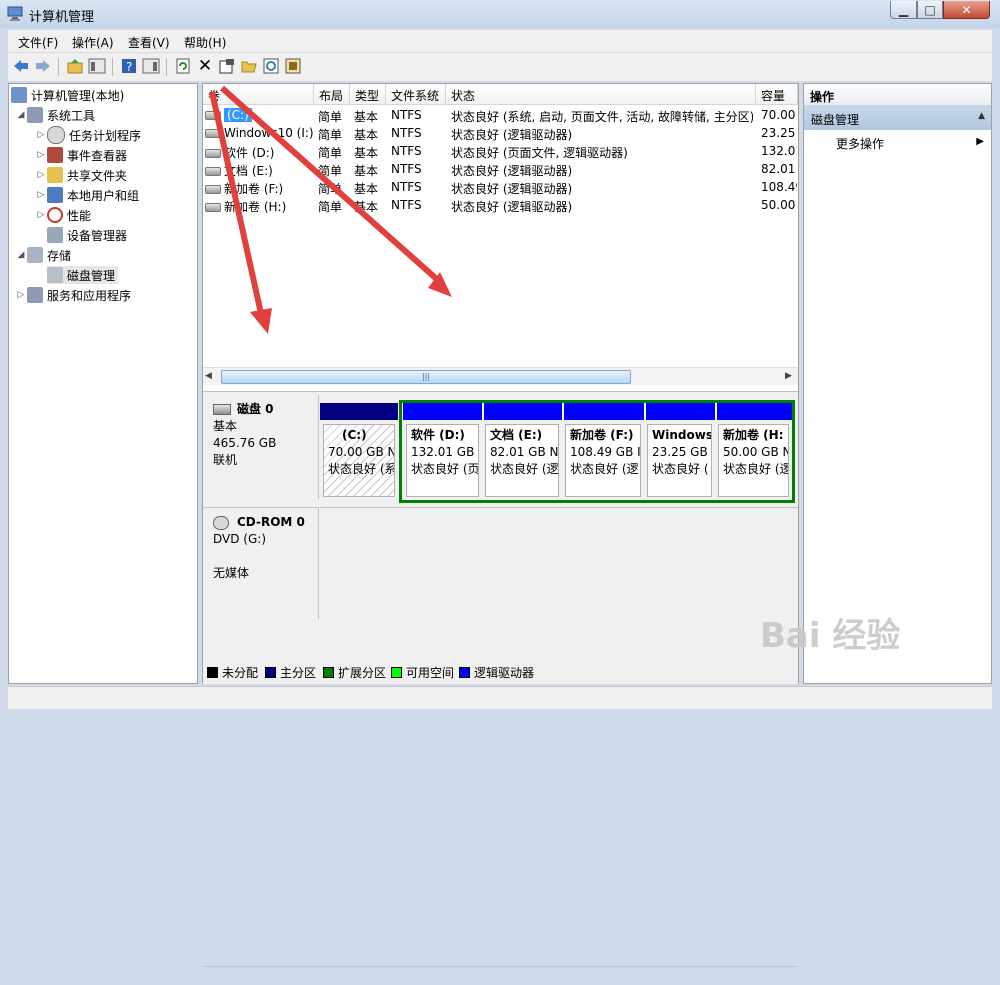 The width and height of the screenshot is (1000, 985). Describe the element at coordinates (293, 66) in the screenshot. I see `settings-icon` at that location.